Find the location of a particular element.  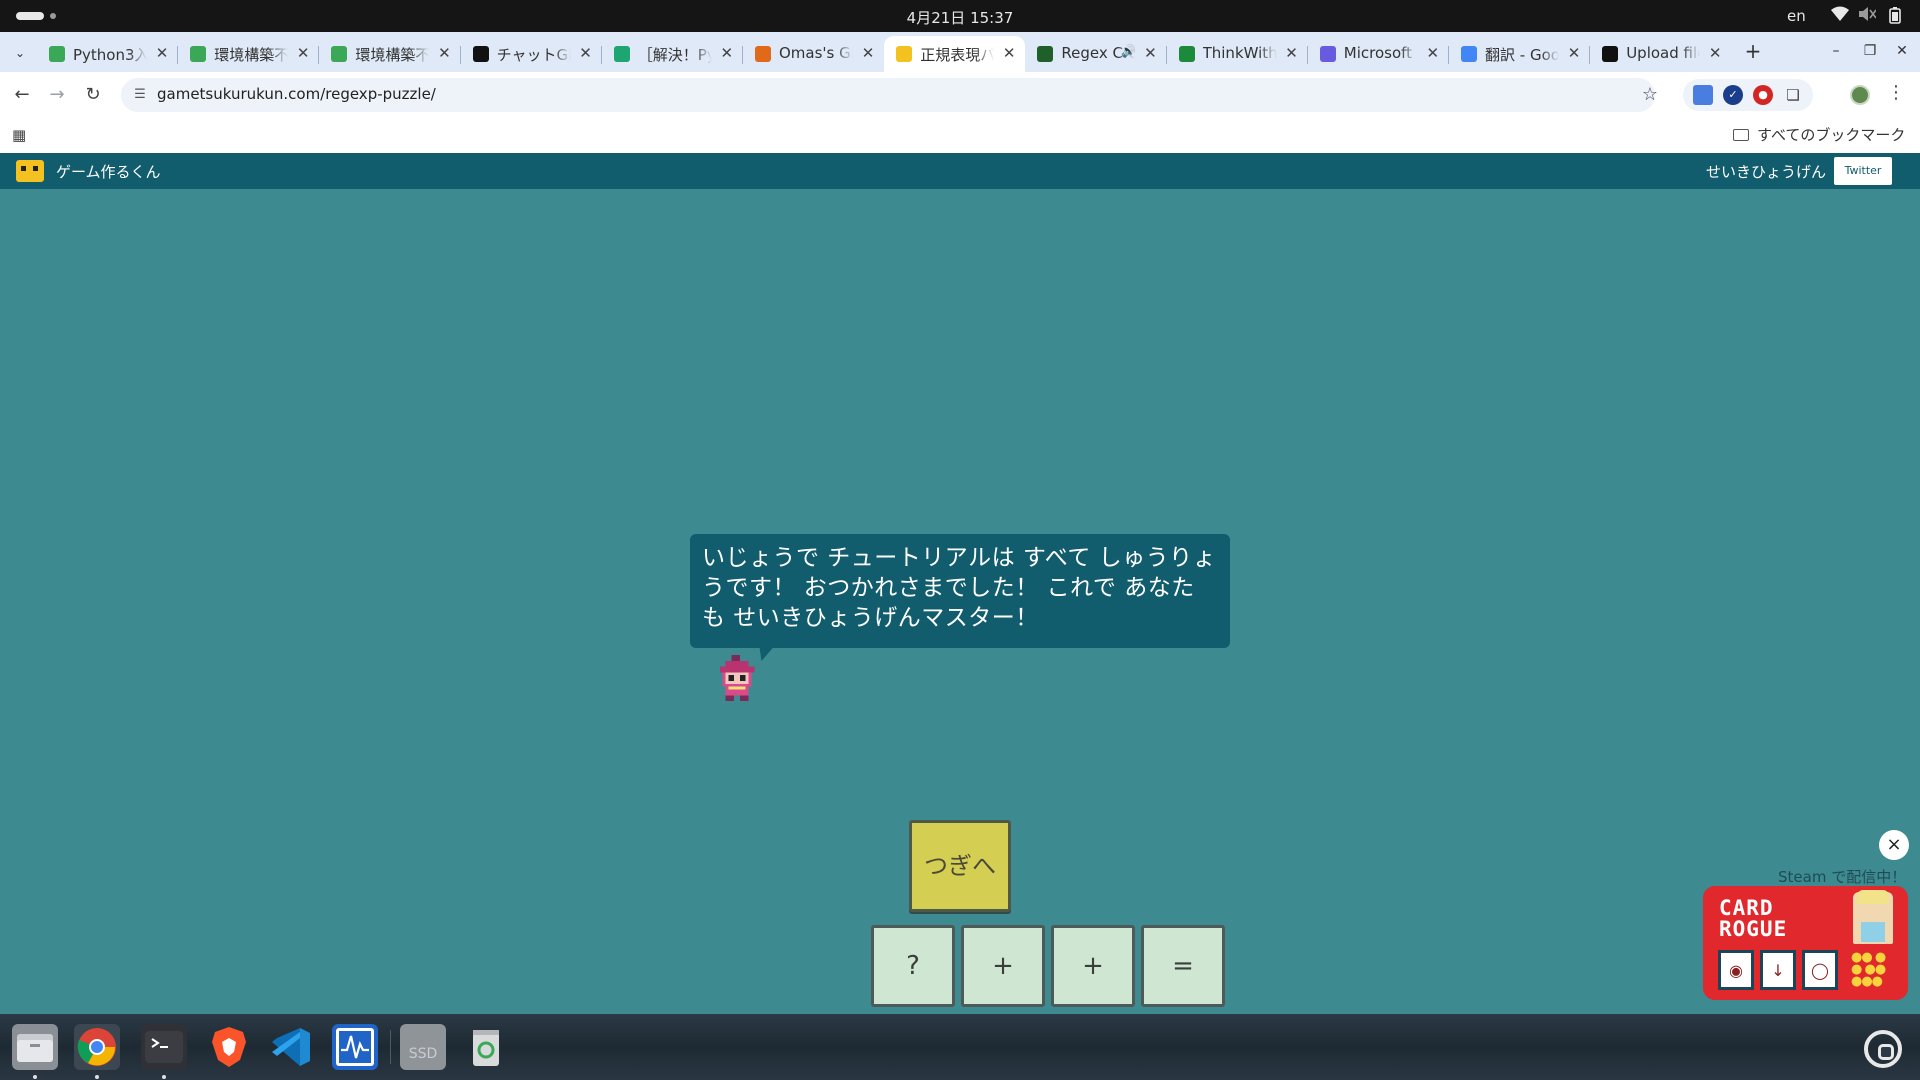

tab-title: 翻訳 - Google is located at coordinates (1522, 54).